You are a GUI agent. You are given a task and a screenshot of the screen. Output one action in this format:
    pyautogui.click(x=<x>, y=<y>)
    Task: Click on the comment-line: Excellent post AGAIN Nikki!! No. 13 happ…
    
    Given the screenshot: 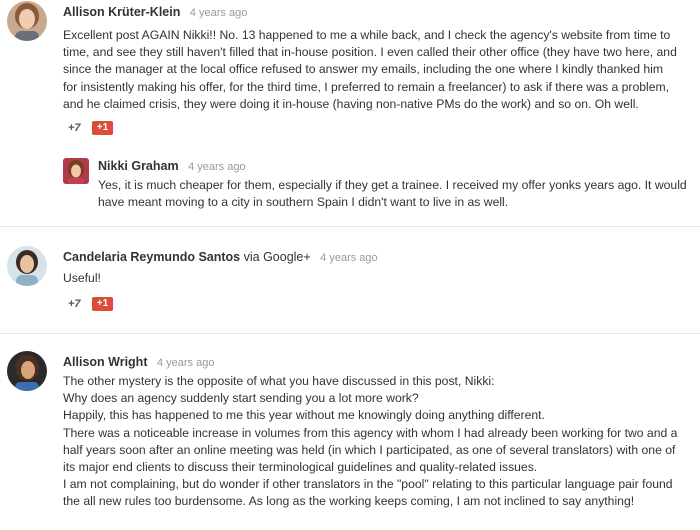 What is the action you would take?
    pyautogui.click(x=367, y=35)
    